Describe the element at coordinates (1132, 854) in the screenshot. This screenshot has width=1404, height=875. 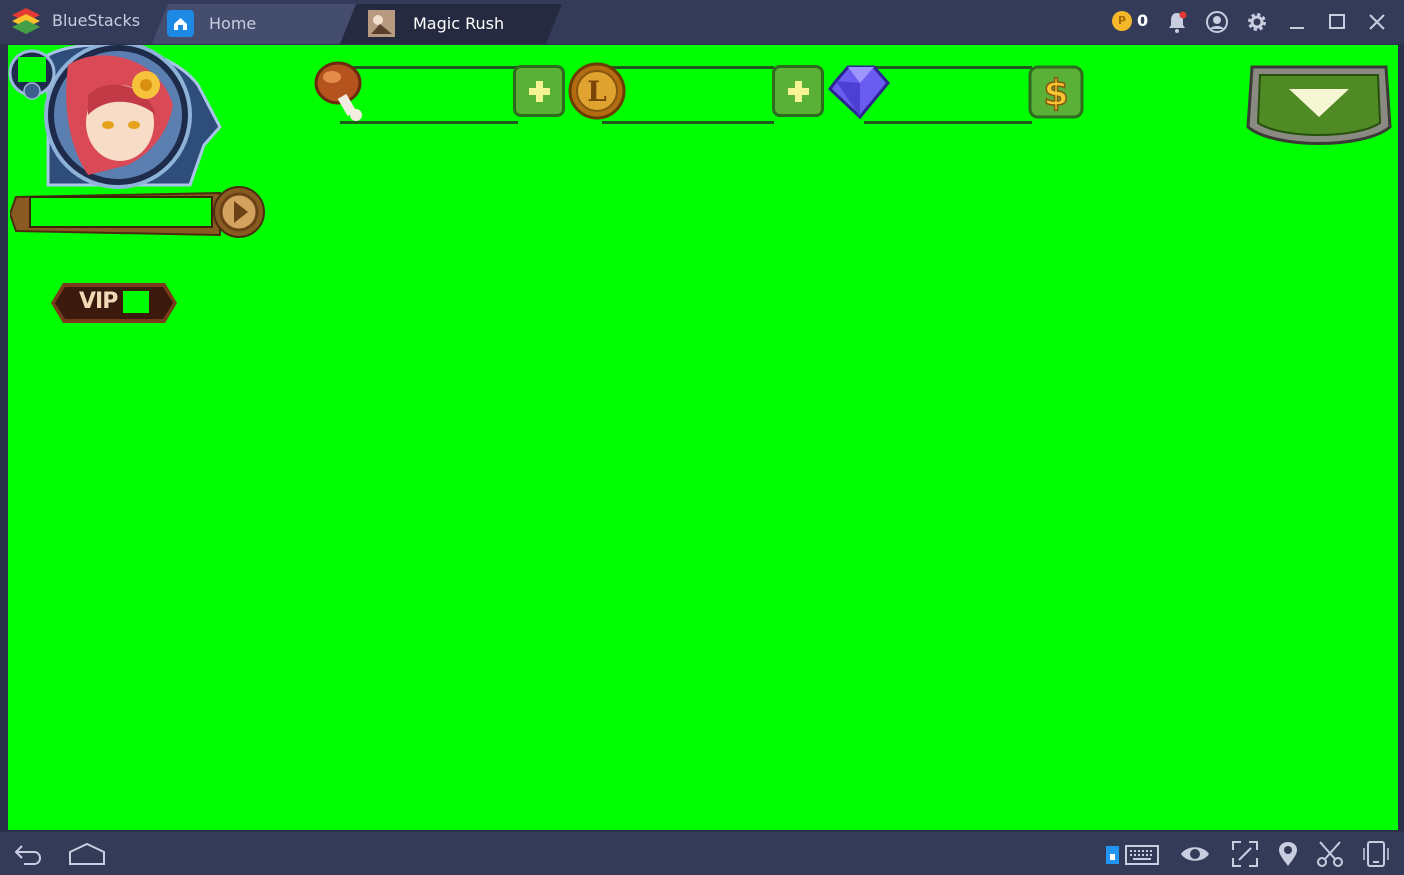
I see `keyboard-icon` at that location.